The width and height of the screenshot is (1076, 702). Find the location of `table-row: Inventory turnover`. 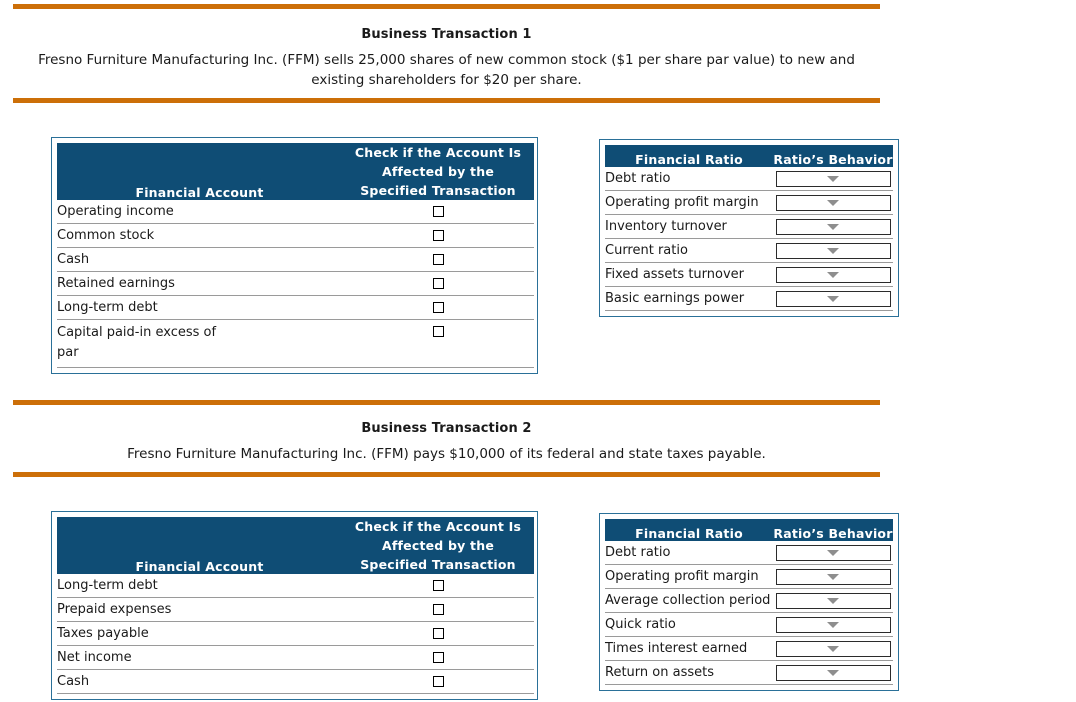

table-row: Inventory turnover is located at coordinates (749, 226).